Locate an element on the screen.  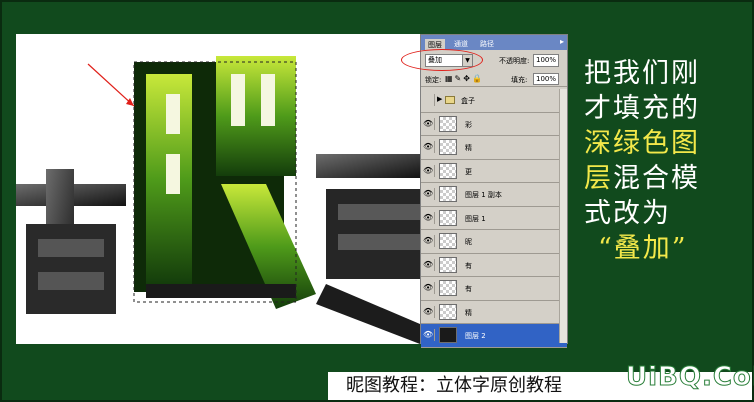
layer-row: 👁 图层 1 is located at coordinates (494, 218).